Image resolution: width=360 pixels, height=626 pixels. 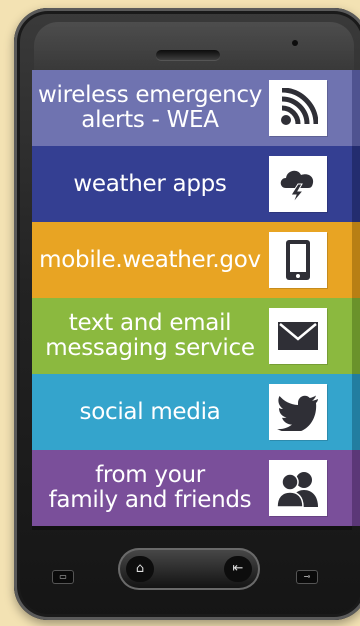 What do you see at coordinates (295, 43) in the screenshot?
I see `front-camera` at bounding box center [295, 43].